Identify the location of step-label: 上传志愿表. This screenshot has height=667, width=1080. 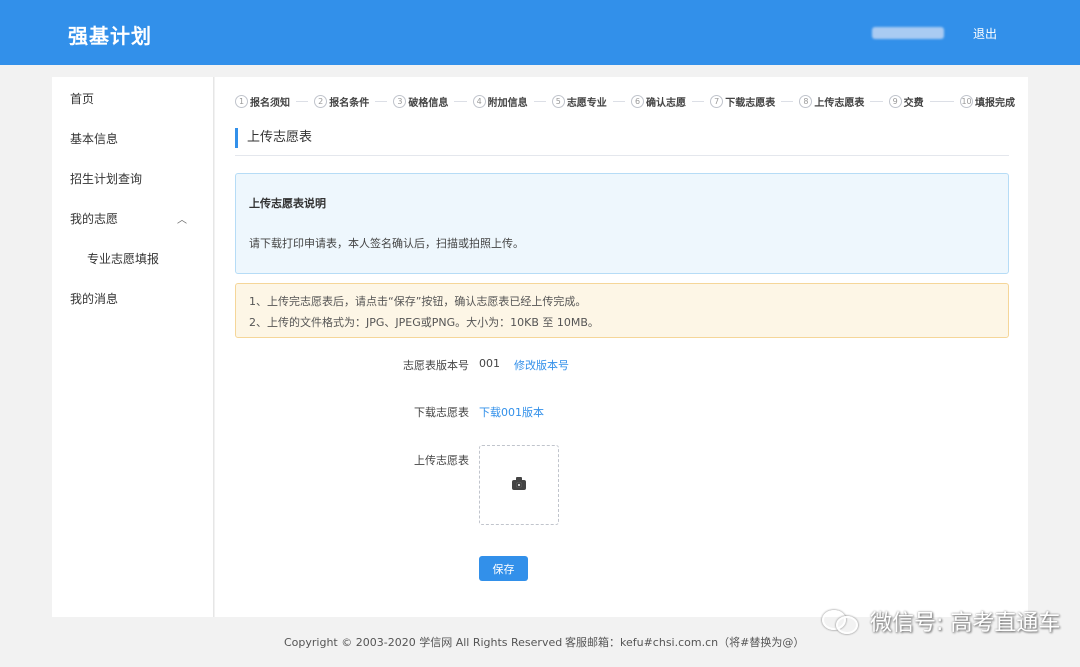
(839, 103).